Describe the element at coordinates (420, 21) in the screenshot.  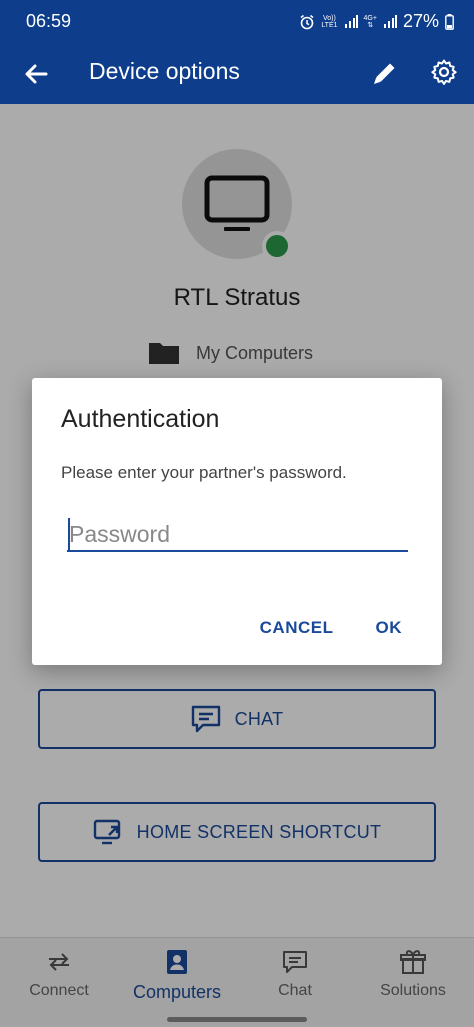
I see `battery-percent: 27%` at that location.